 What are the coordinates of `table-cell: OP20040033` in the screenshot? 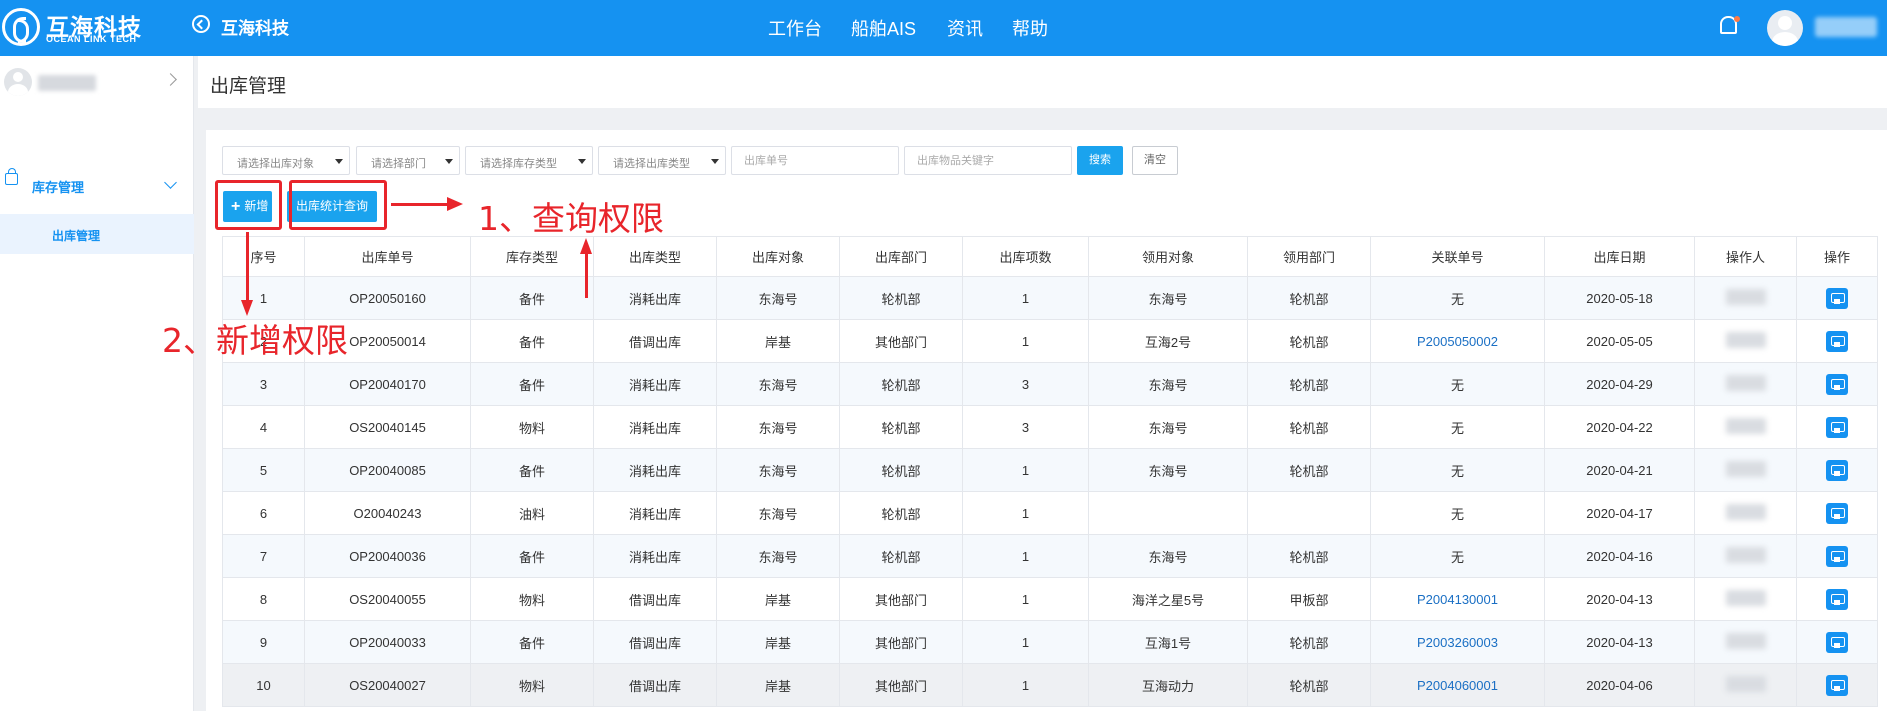 It's located at (387, 642).